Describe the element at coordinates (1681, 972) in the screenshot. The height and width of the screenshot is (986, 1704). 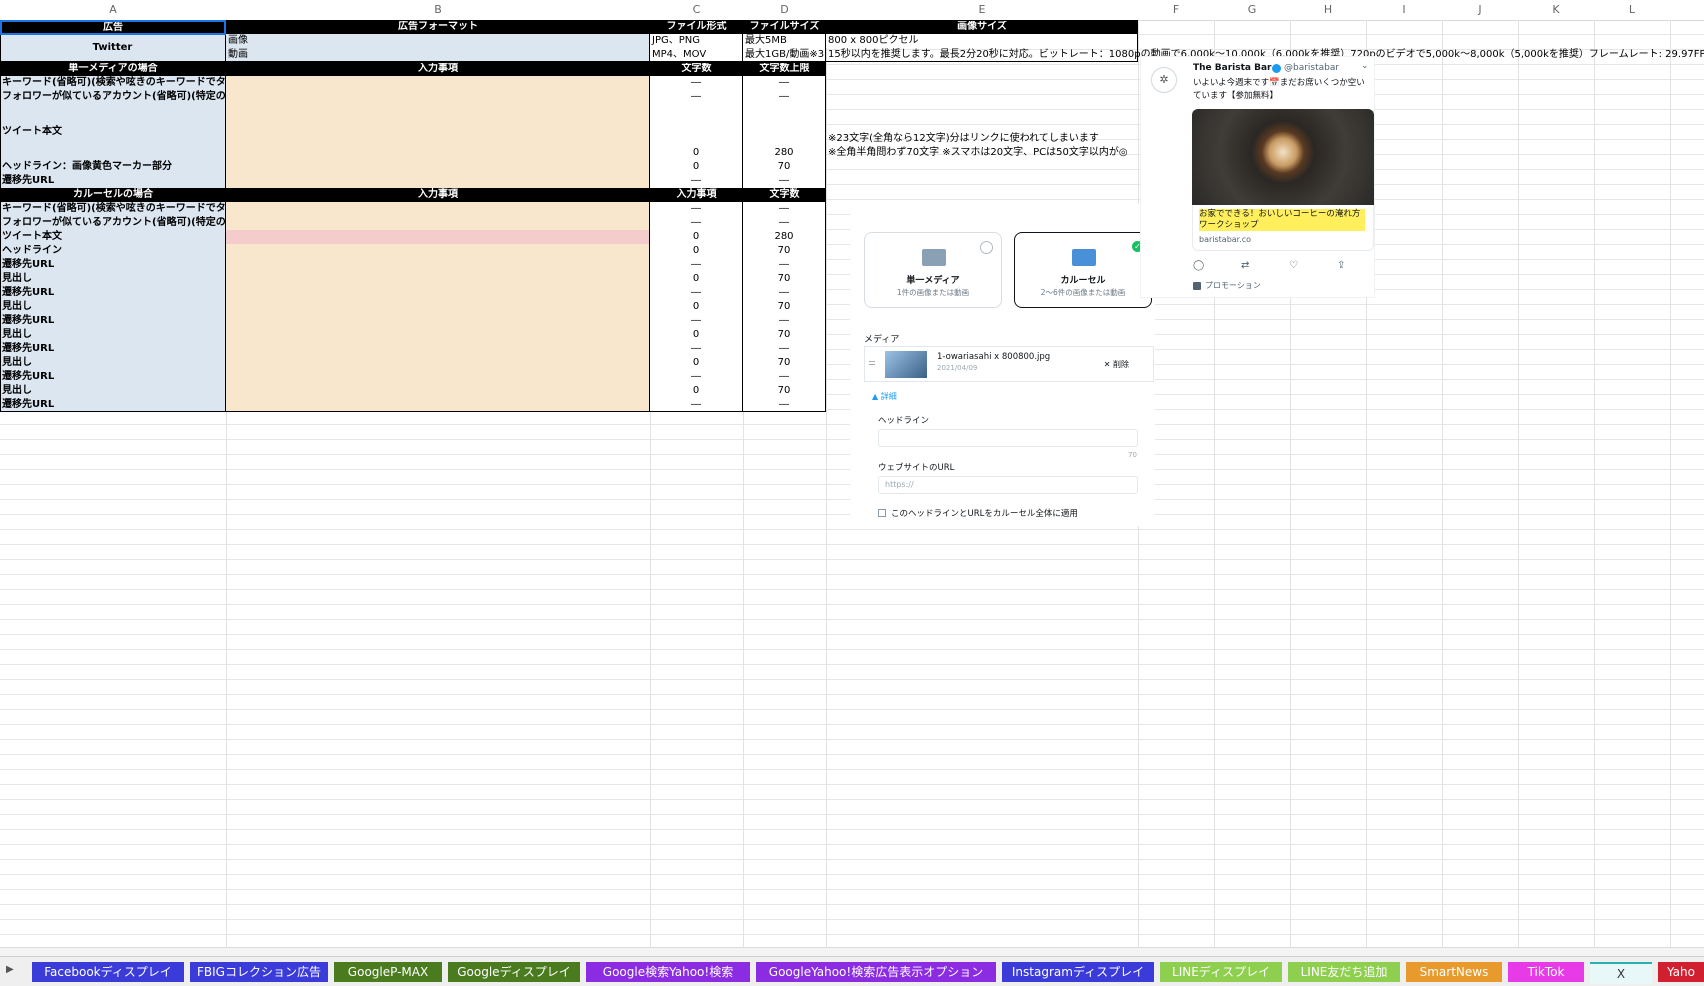
I see `tab-yaho: Yaho` at that location.